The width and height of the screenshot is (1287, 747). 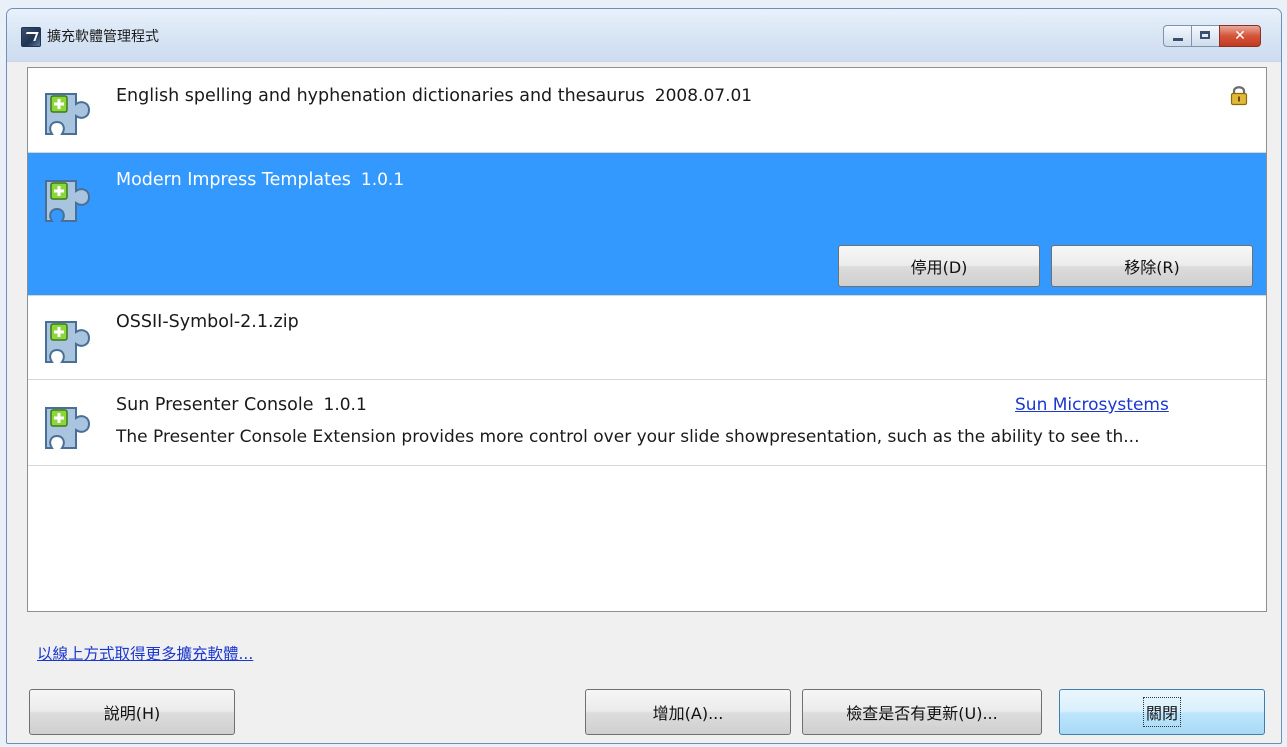 I want to click on close-window-button: ✕, so click(x=1240, y=36).